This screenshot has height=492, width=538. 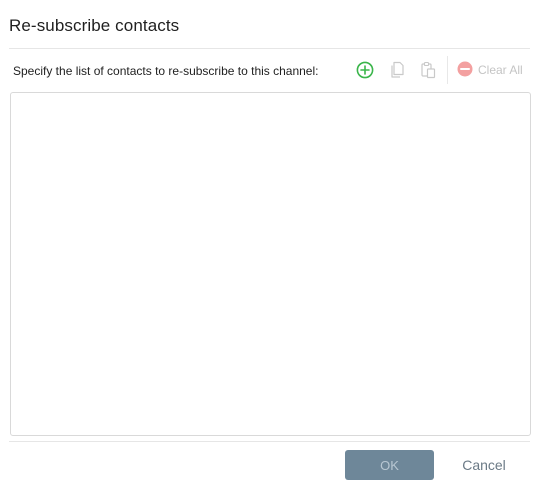 What do you see at coordinates (269, 48) in the screenshot?
I see `title-divider` at bounding box center [269, 48].